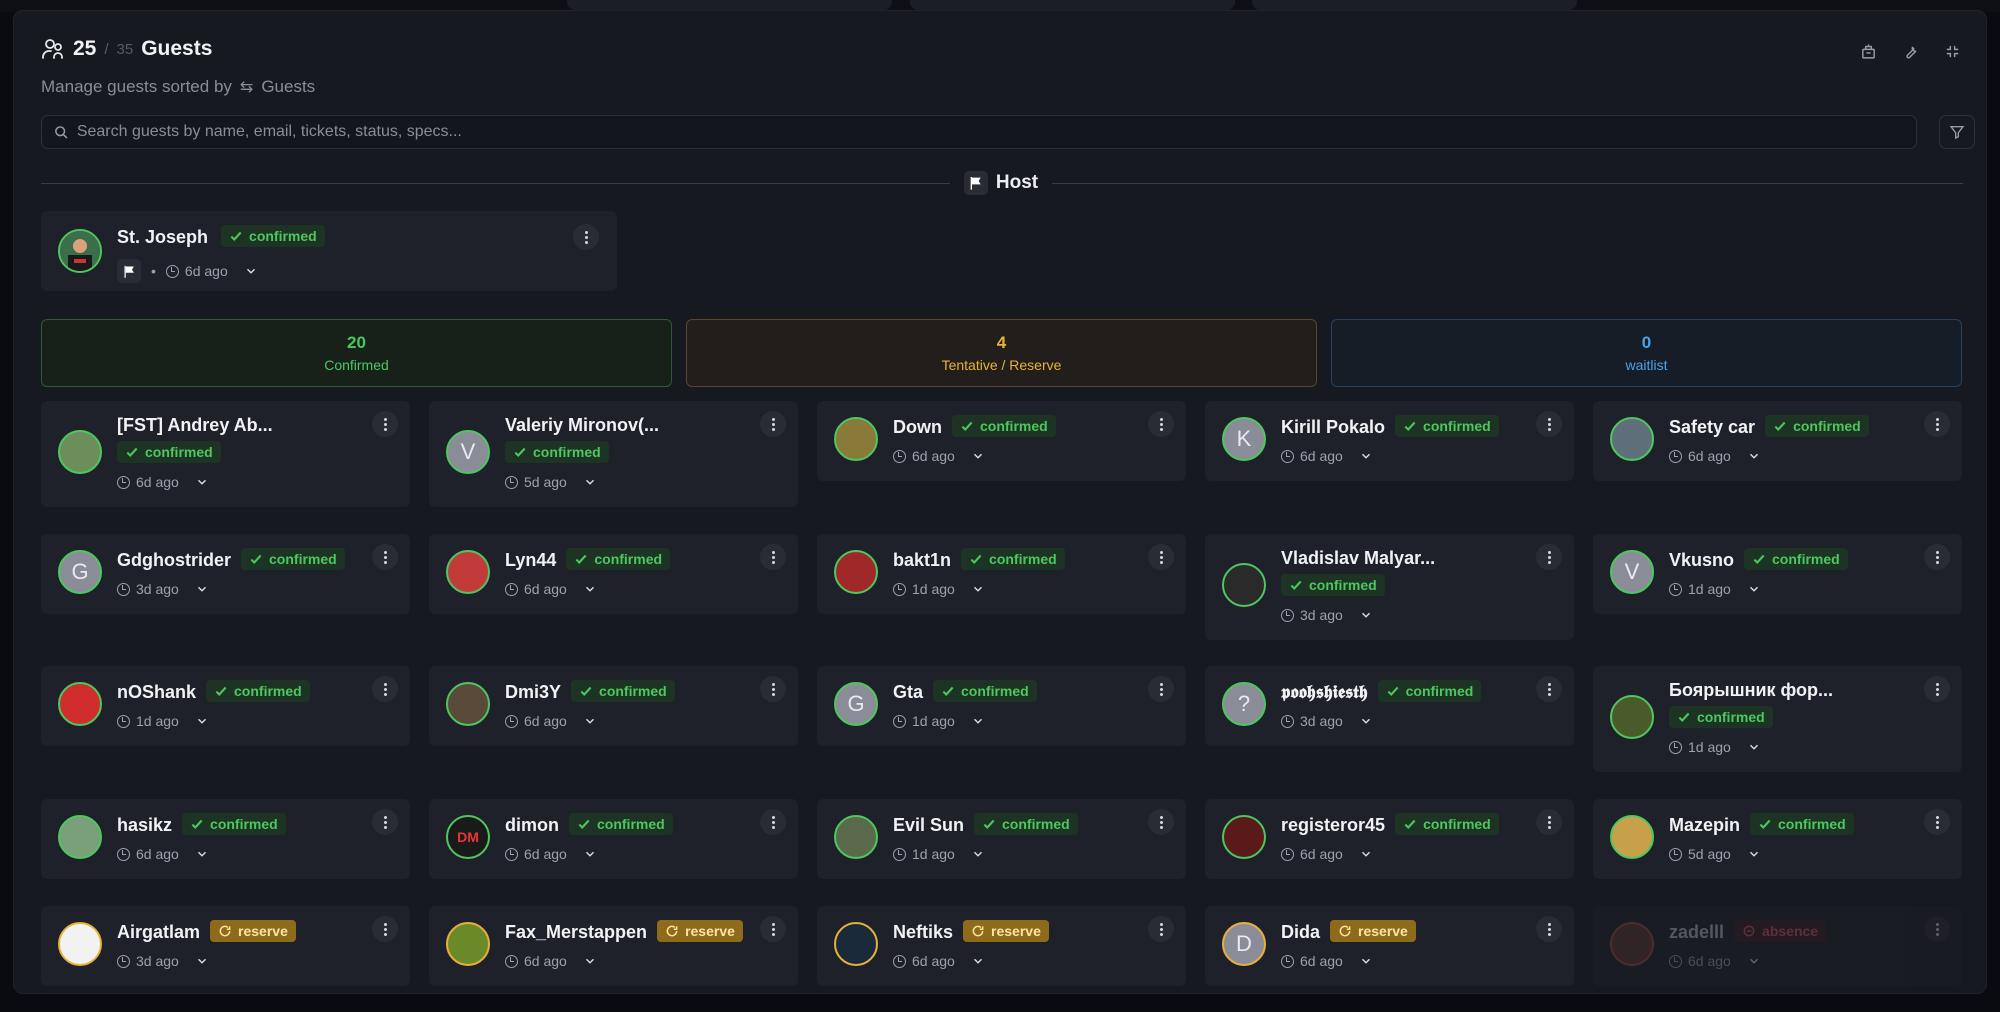 The image size is (2000, 1012). Describe the element at coordinates (1777, 839) in the screenshot. I see `guest-card: Mazepin confirmed 5d ago` at that location.